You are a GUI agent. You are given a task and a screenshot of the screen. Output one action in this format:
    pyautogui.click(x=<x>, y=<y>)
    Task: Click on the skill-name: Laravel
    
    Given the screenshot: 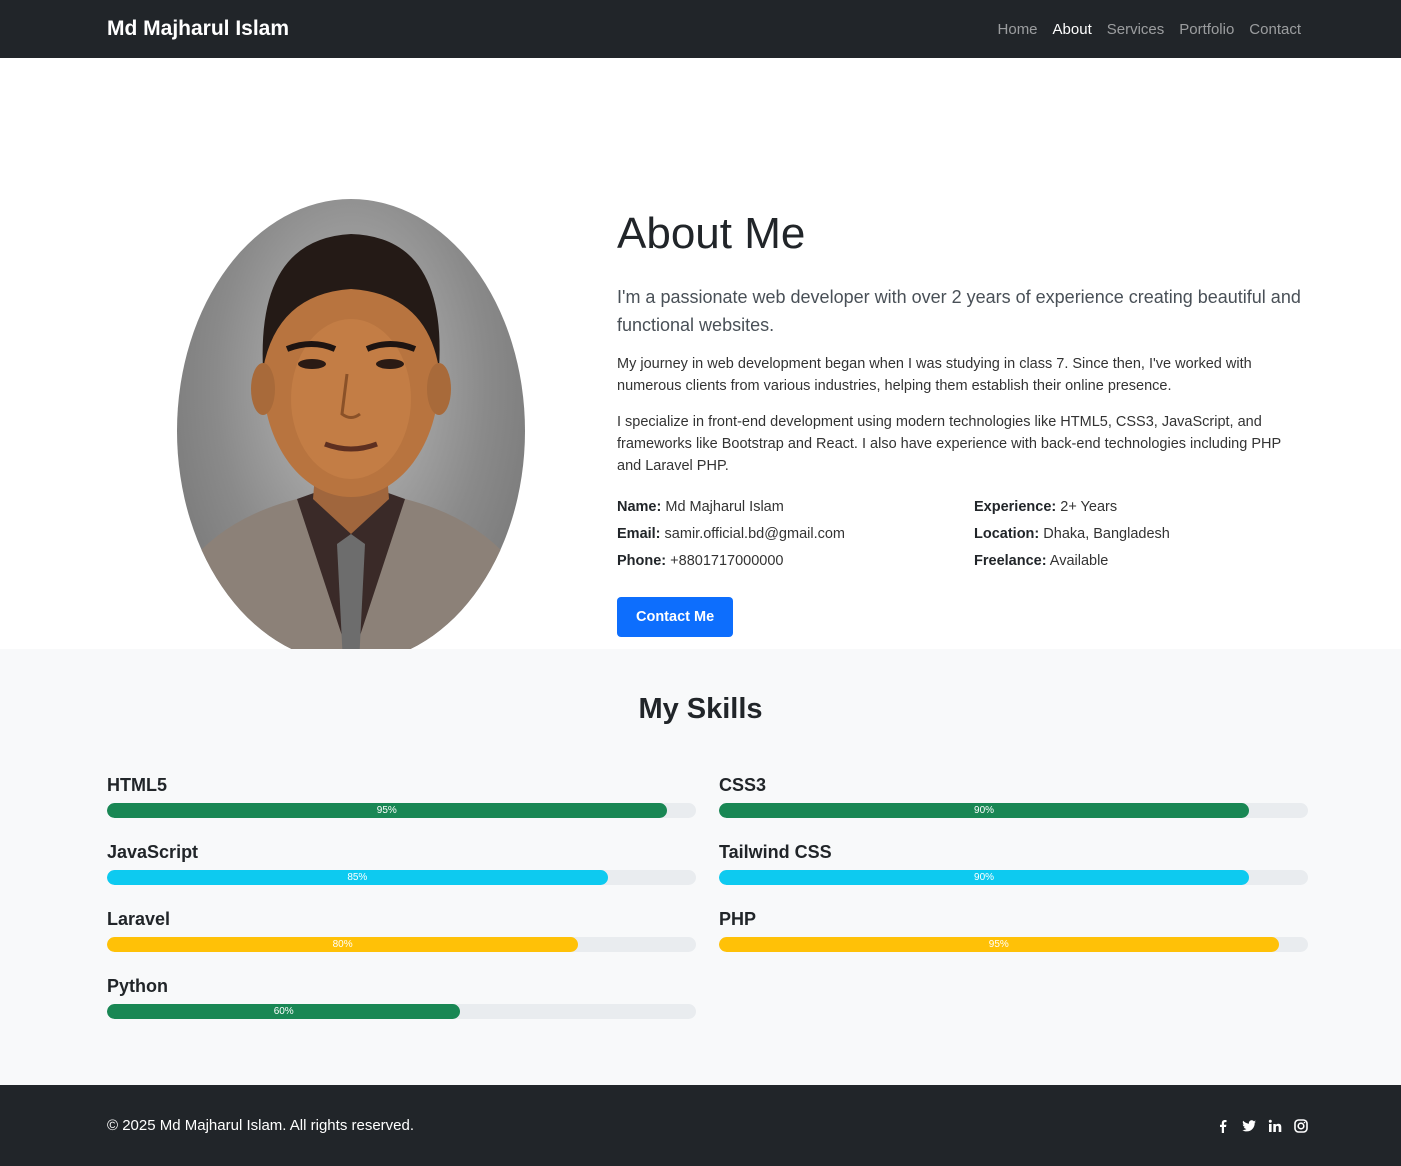 What is the action you would take?
    pyautogui.click(x=139, y=919)
    